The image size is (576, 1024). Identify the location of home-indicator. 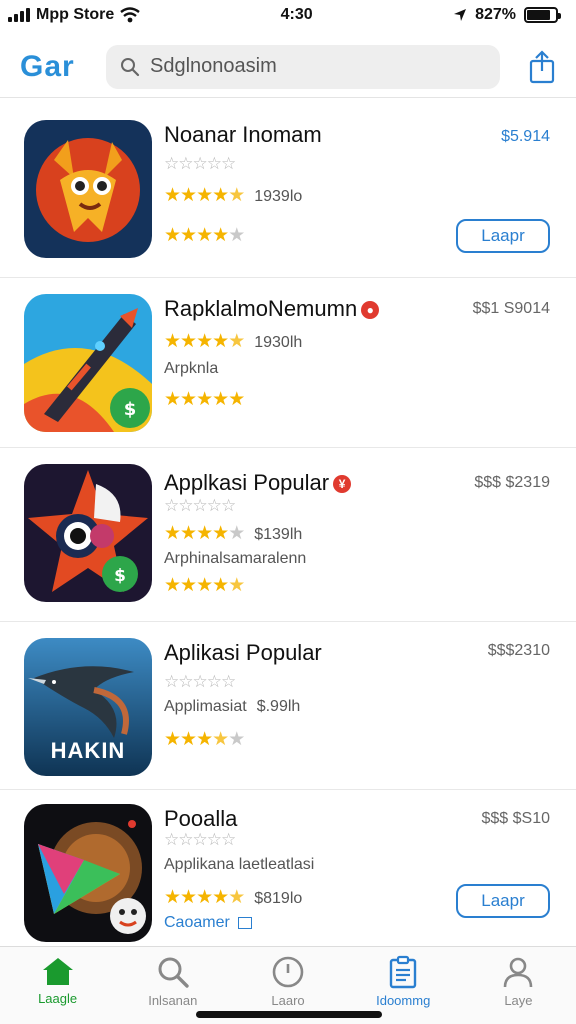
(289, 1014).